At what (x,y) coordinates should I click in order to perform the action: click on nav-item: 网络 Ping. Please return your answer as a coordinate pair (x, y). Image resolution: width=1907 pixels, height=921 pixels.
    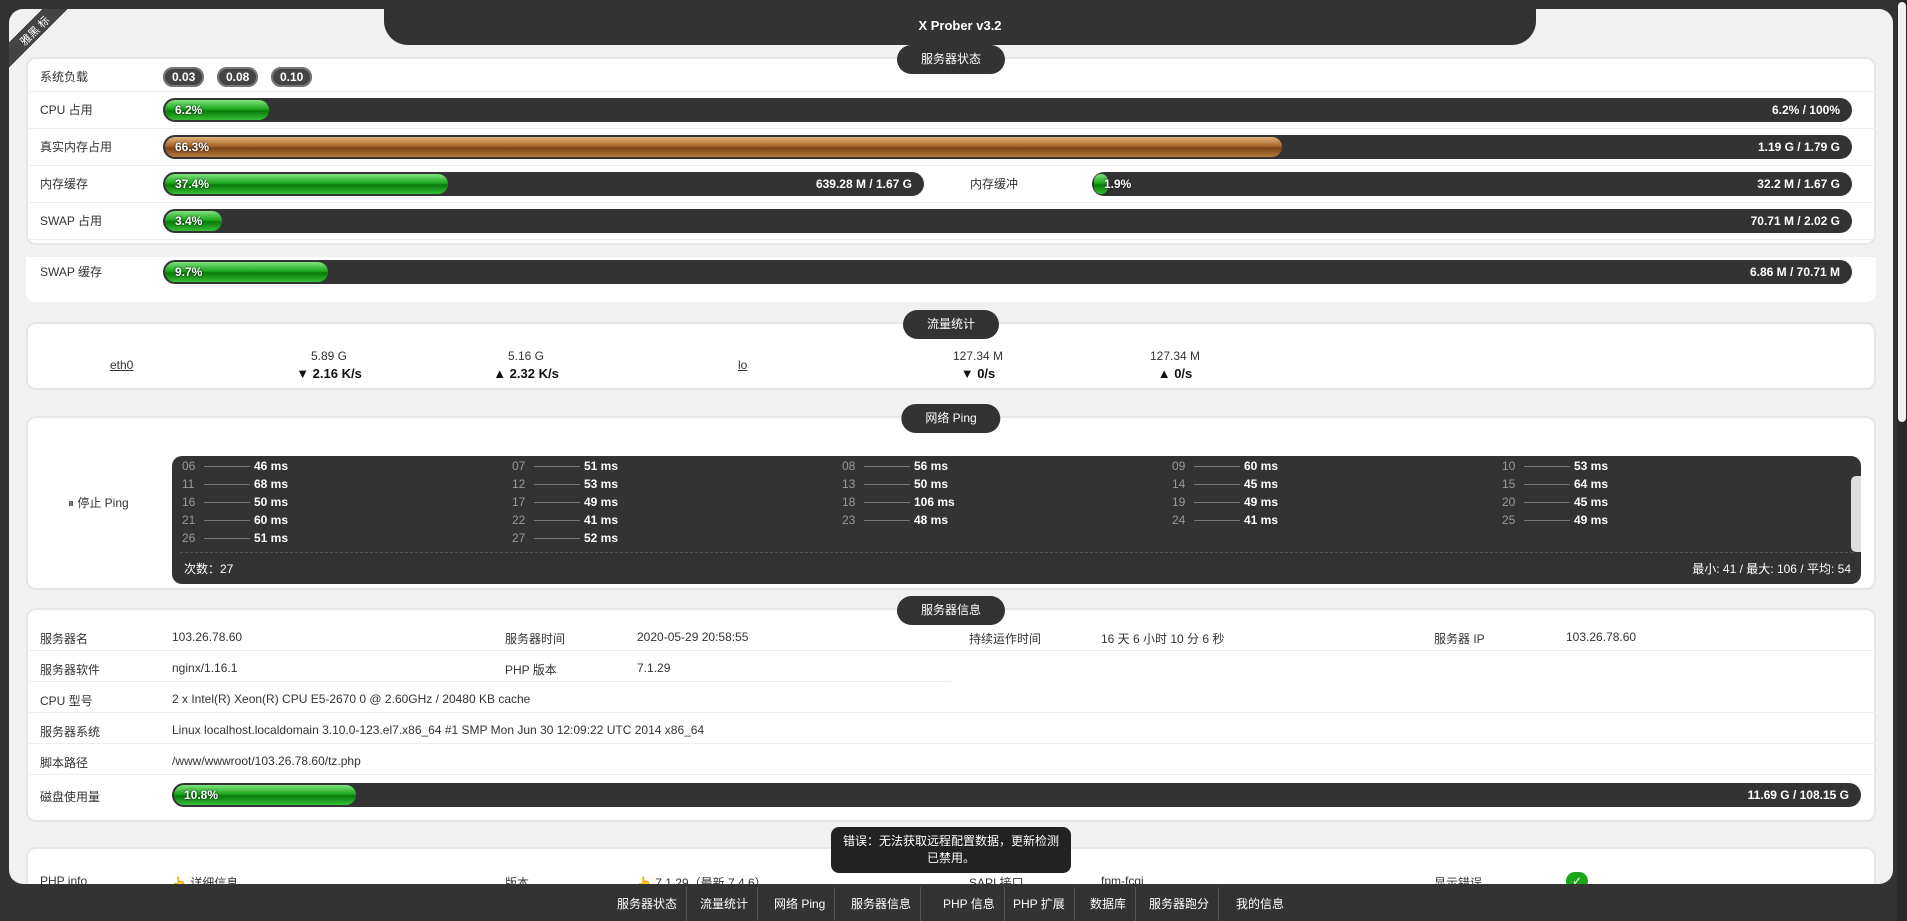
    Looking at the image, I should click on (800, 904).